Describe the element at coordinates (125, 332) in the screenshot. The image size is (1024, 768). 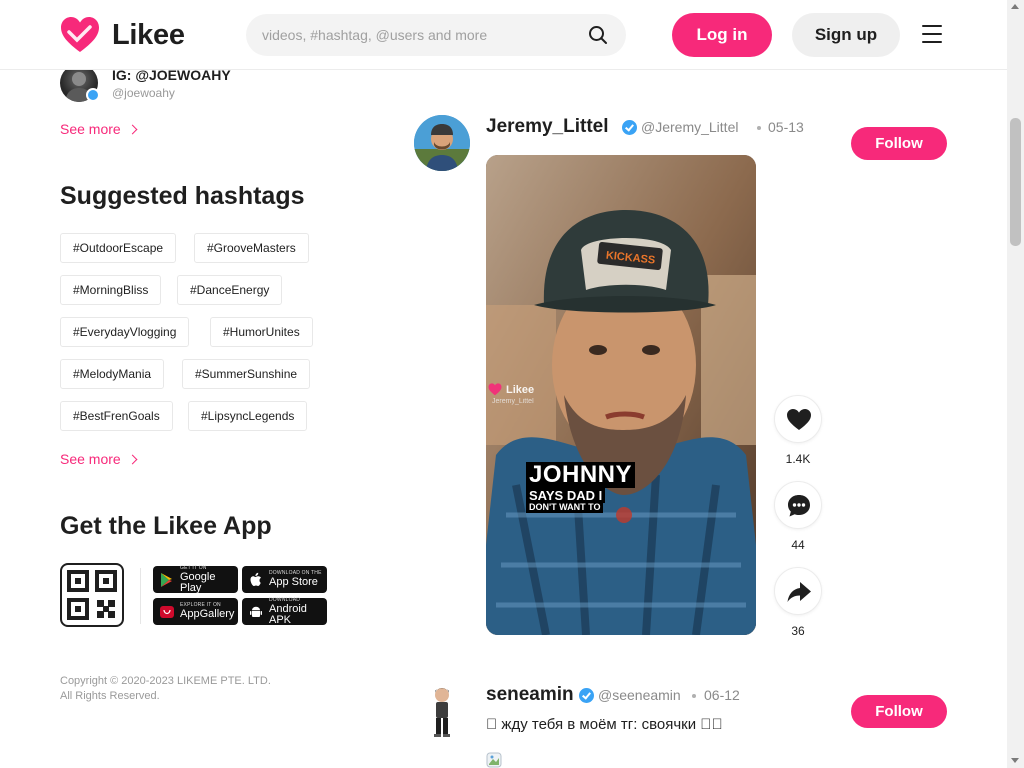
I see `hashtag-chip: #EverydayVlogging` at that location.